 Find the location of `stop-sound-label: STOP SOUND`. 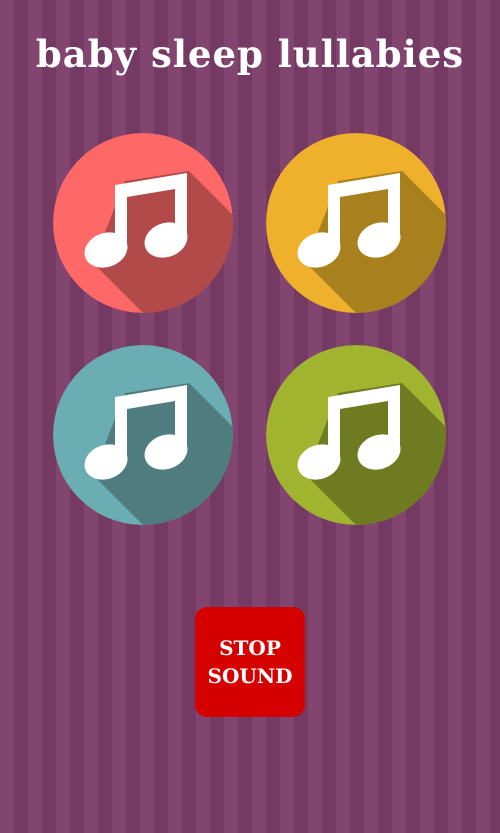

stop-sound-label: STOP SOUND is located at coordinates (250, 662).